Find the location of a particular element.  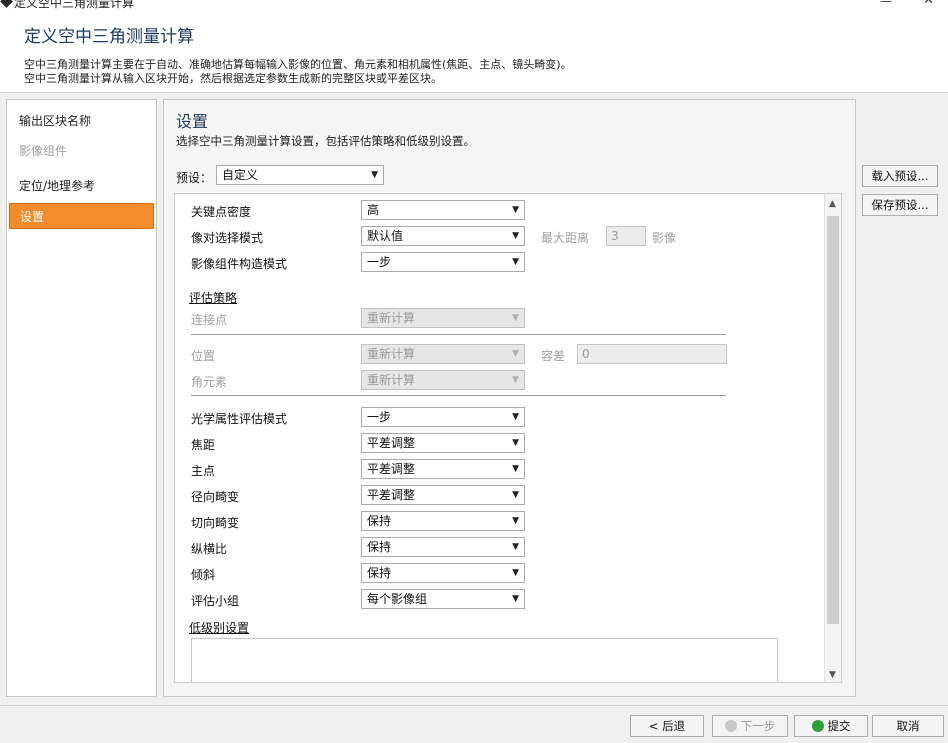

focal-length-label: 焦距 is located at coordinates (203, 445).